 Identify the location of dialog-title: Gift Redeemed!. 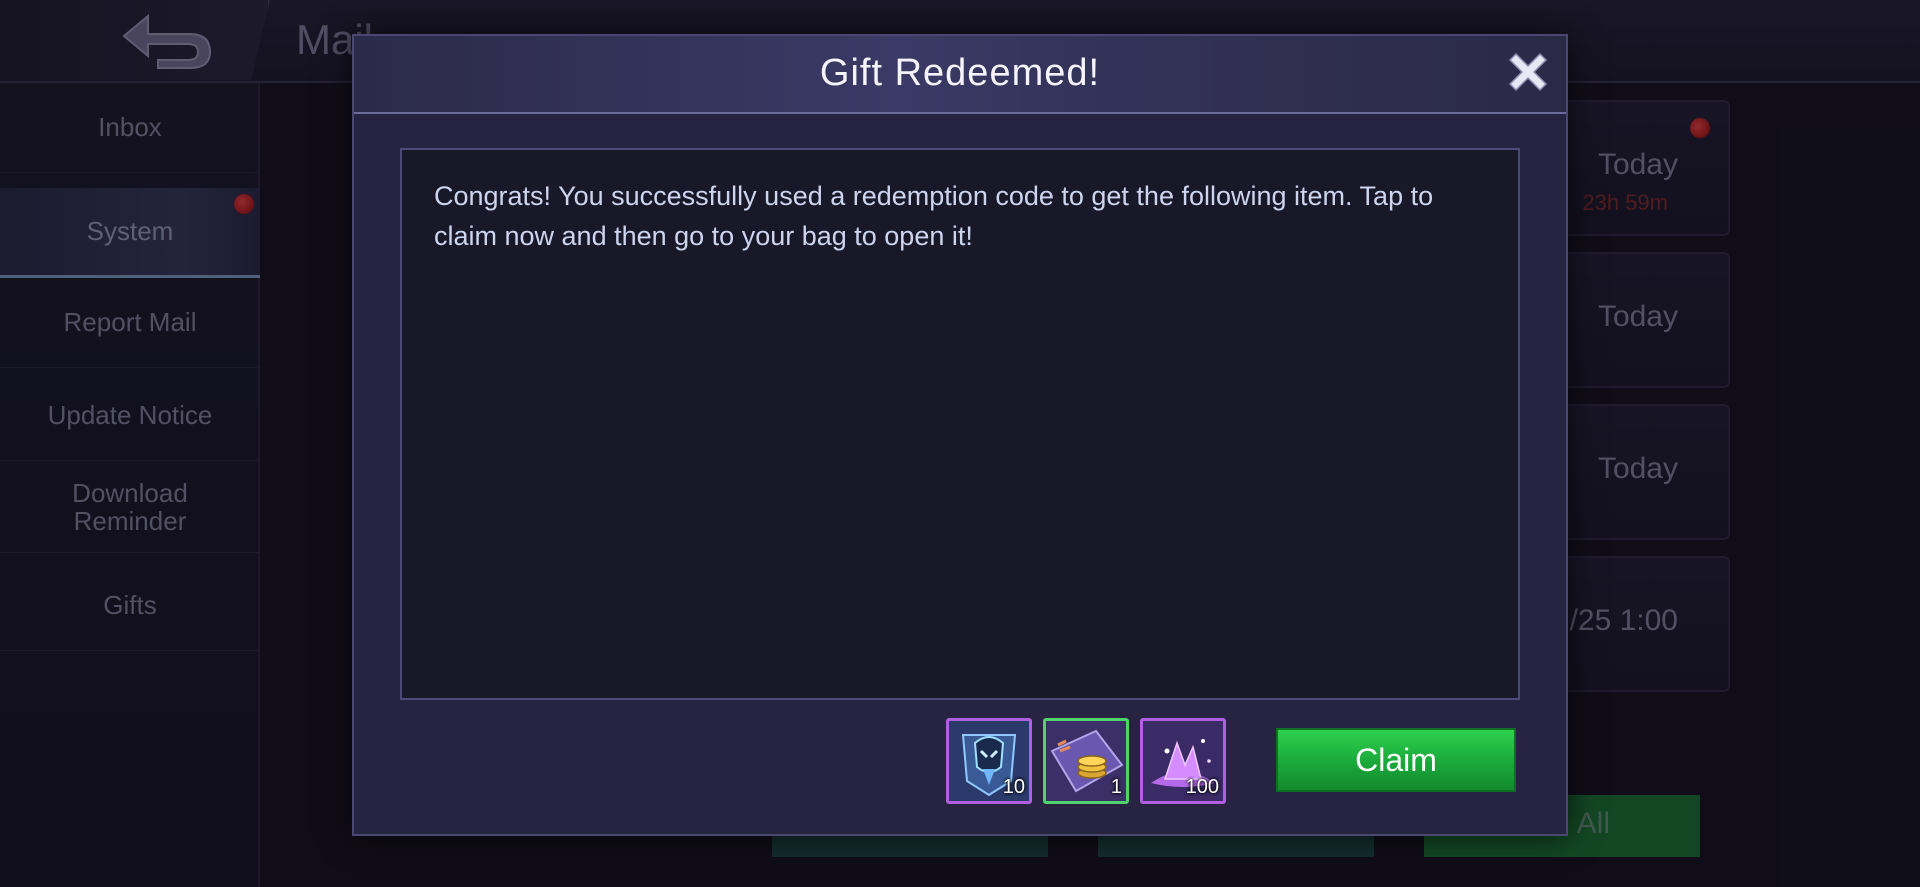
(960, 73).